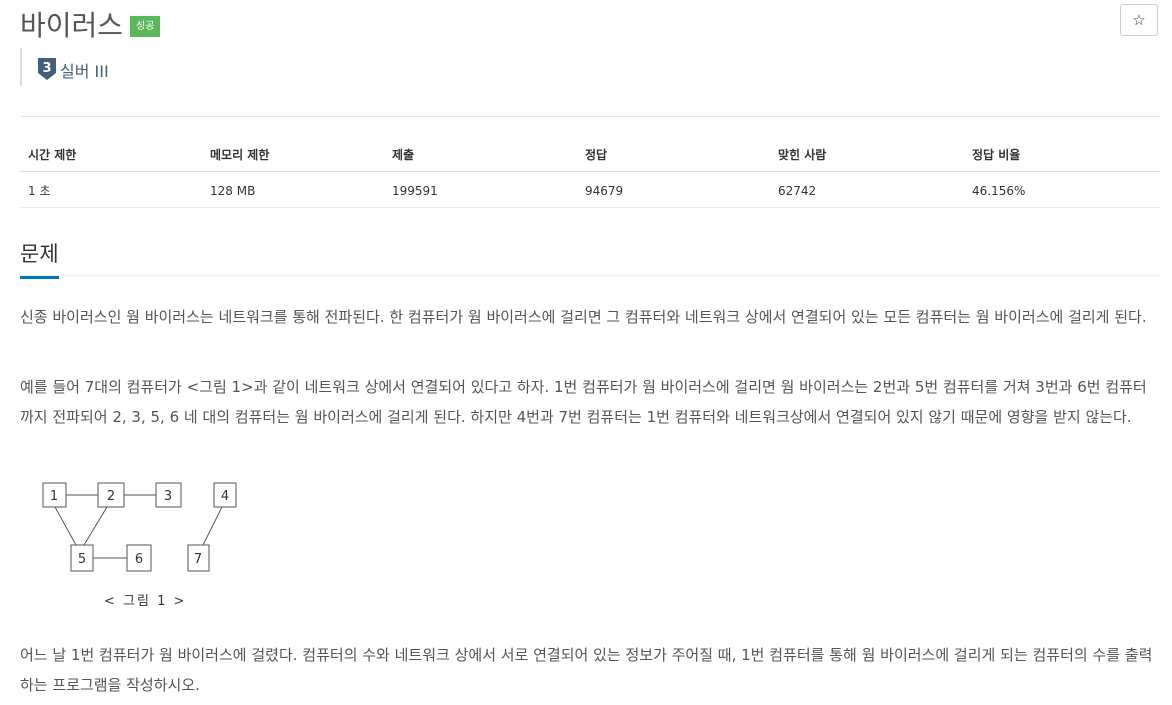 The height and width of the screenshot is (705, 1172). I want to click on node-7: 7, so click(198, 559).